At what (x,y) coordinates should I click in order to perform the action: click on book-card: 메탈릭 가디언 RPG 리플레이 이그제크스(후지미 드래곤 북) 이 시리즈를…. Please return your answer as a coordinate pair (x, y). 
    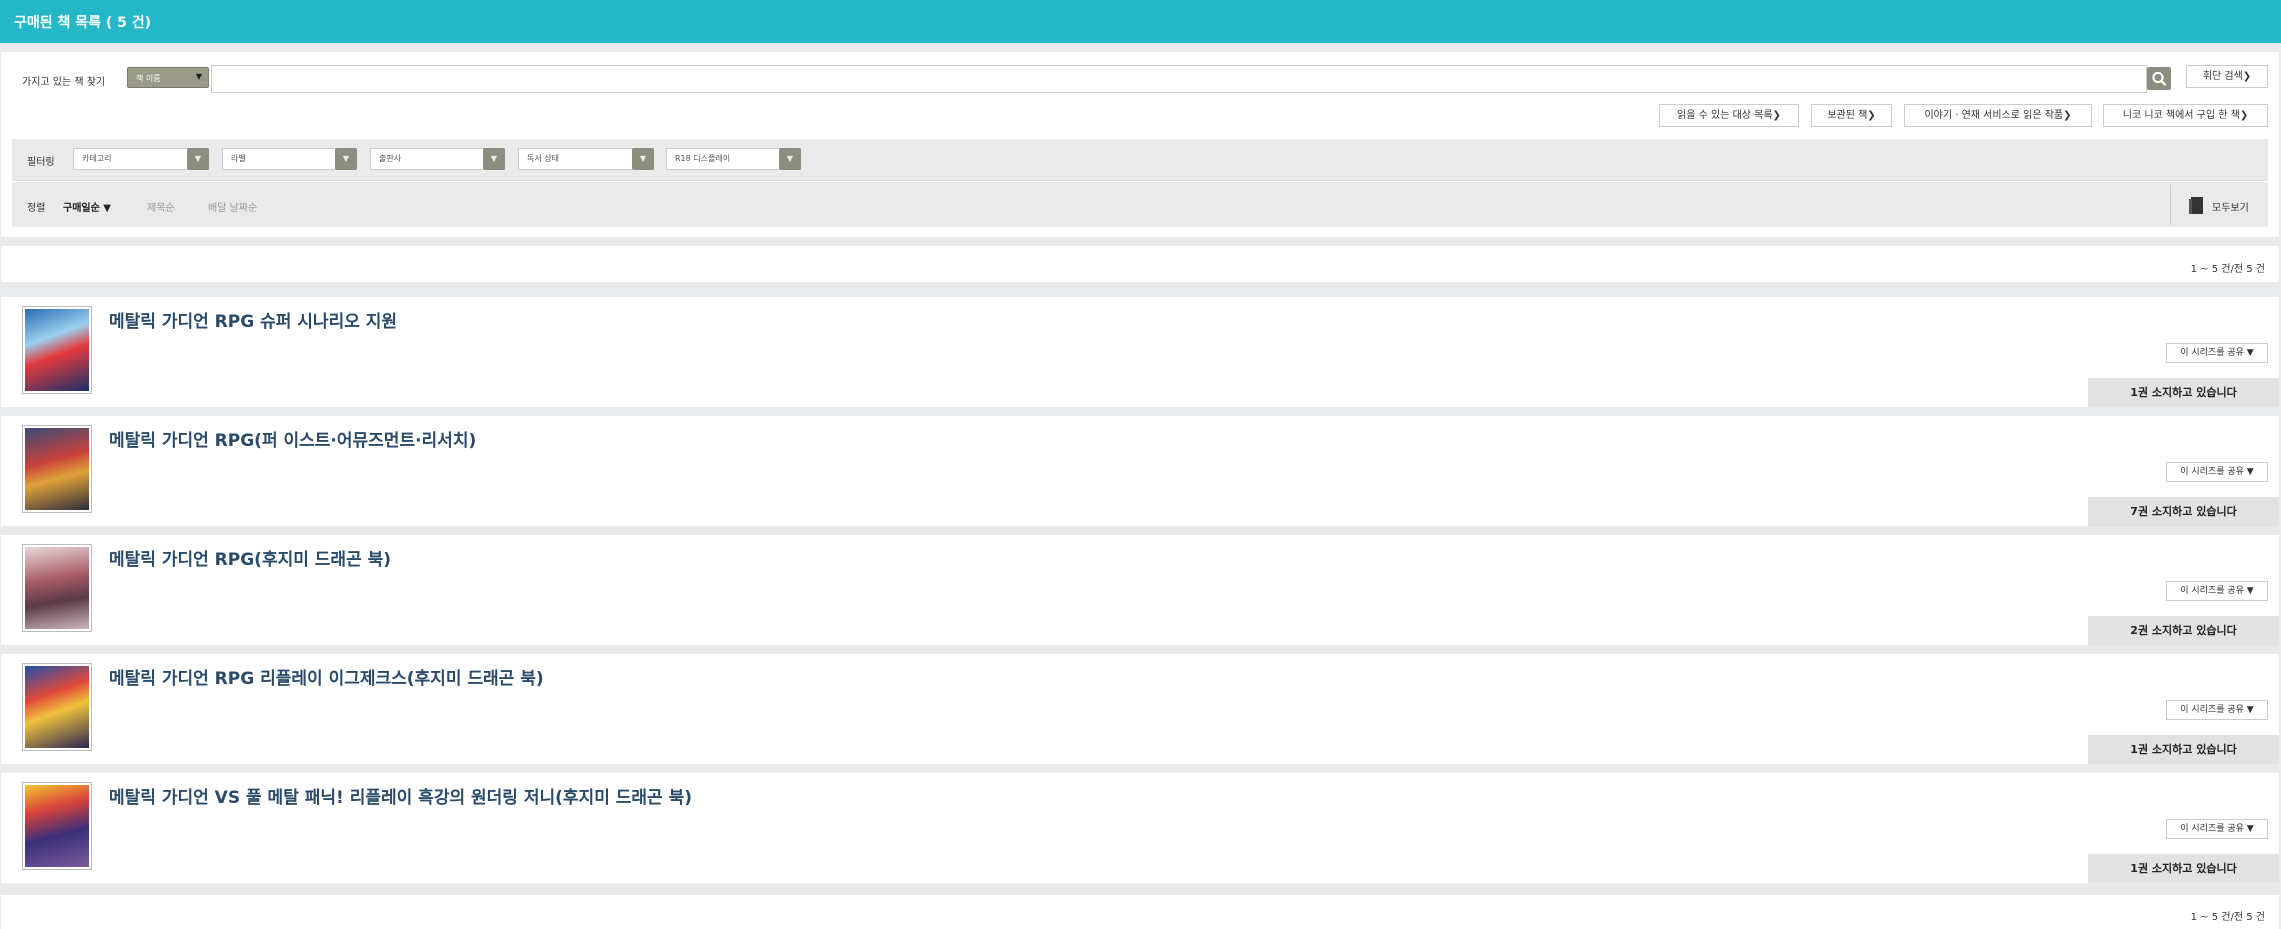
    Looking at the image, I should click on (1140, 709).